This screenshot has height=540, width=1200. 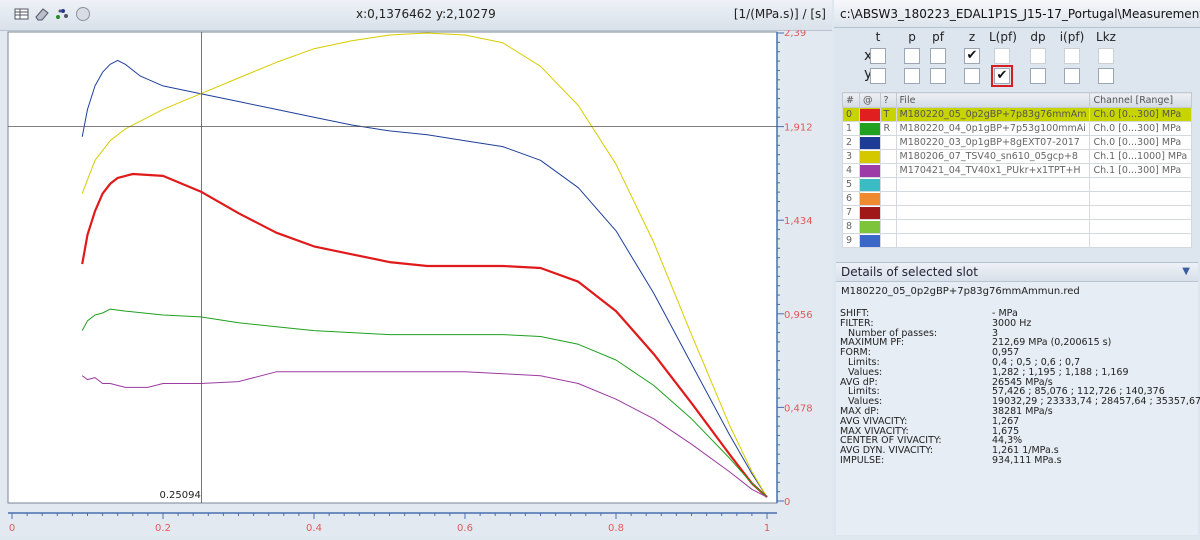 What do you see at coordinates (851, 128) in the screenshot?
I see `slot-number: 1` at bounding box center [851, 128].